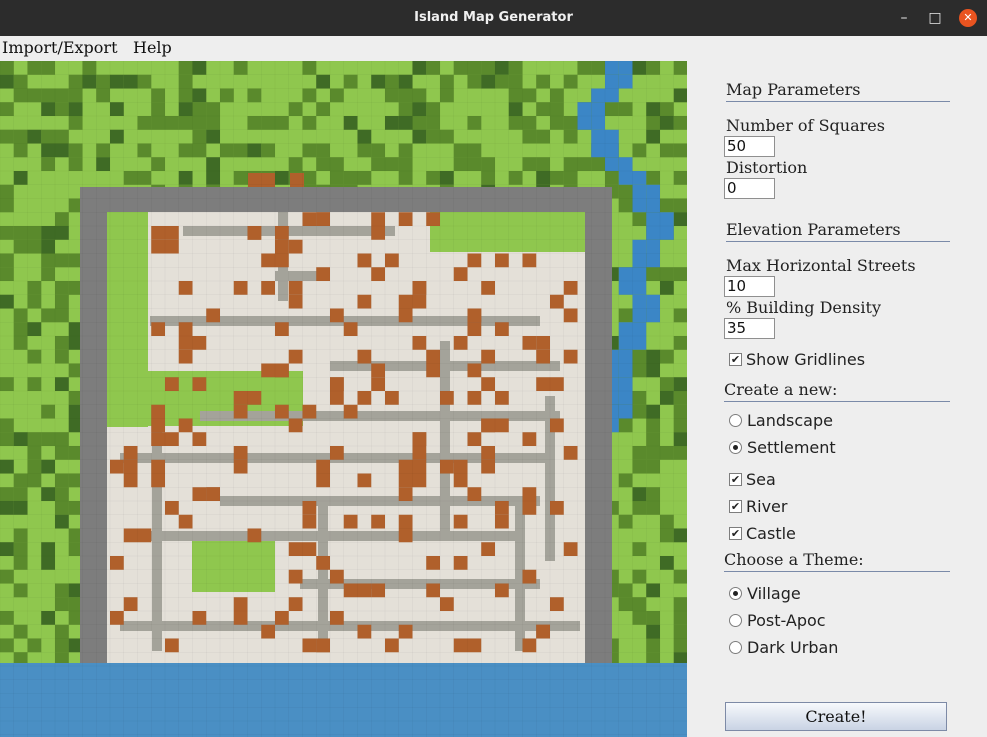 This screenshot has height=737, width=987. Describe the element at coordinates (749, 188) in the screenshot. I see `distortion-input: 0` at that location.